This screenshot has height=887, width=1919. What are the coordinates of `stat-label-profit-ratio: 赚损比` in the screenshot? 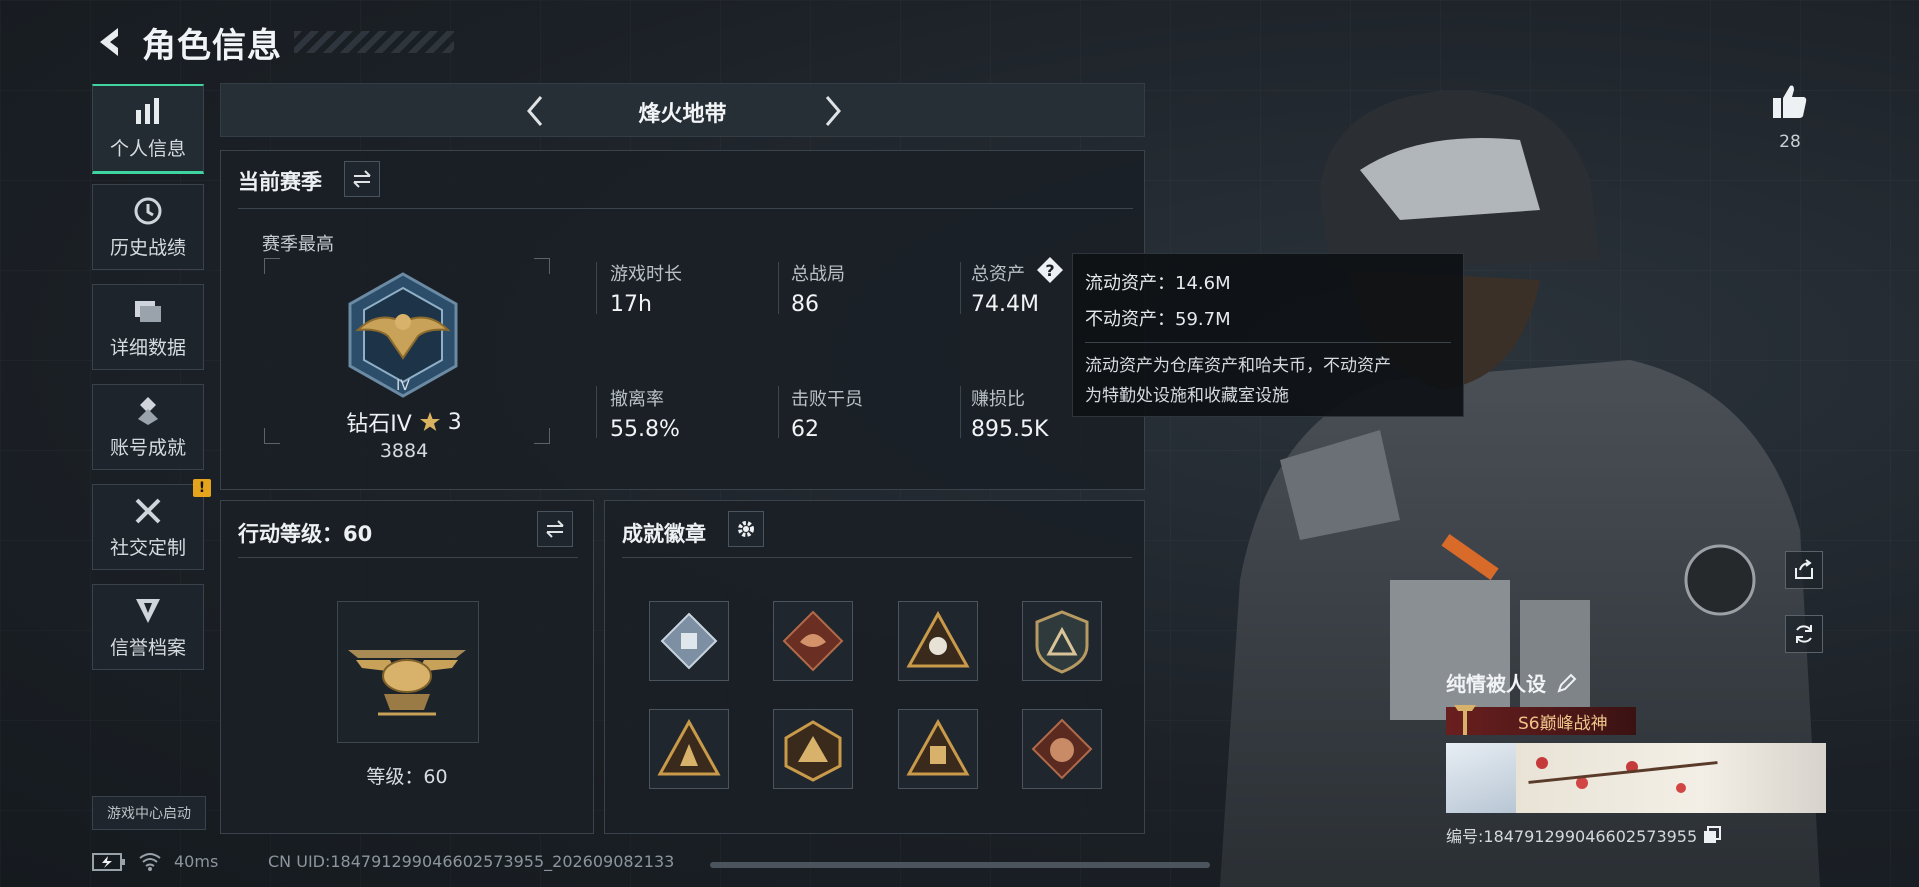 It's located at (998, 399).